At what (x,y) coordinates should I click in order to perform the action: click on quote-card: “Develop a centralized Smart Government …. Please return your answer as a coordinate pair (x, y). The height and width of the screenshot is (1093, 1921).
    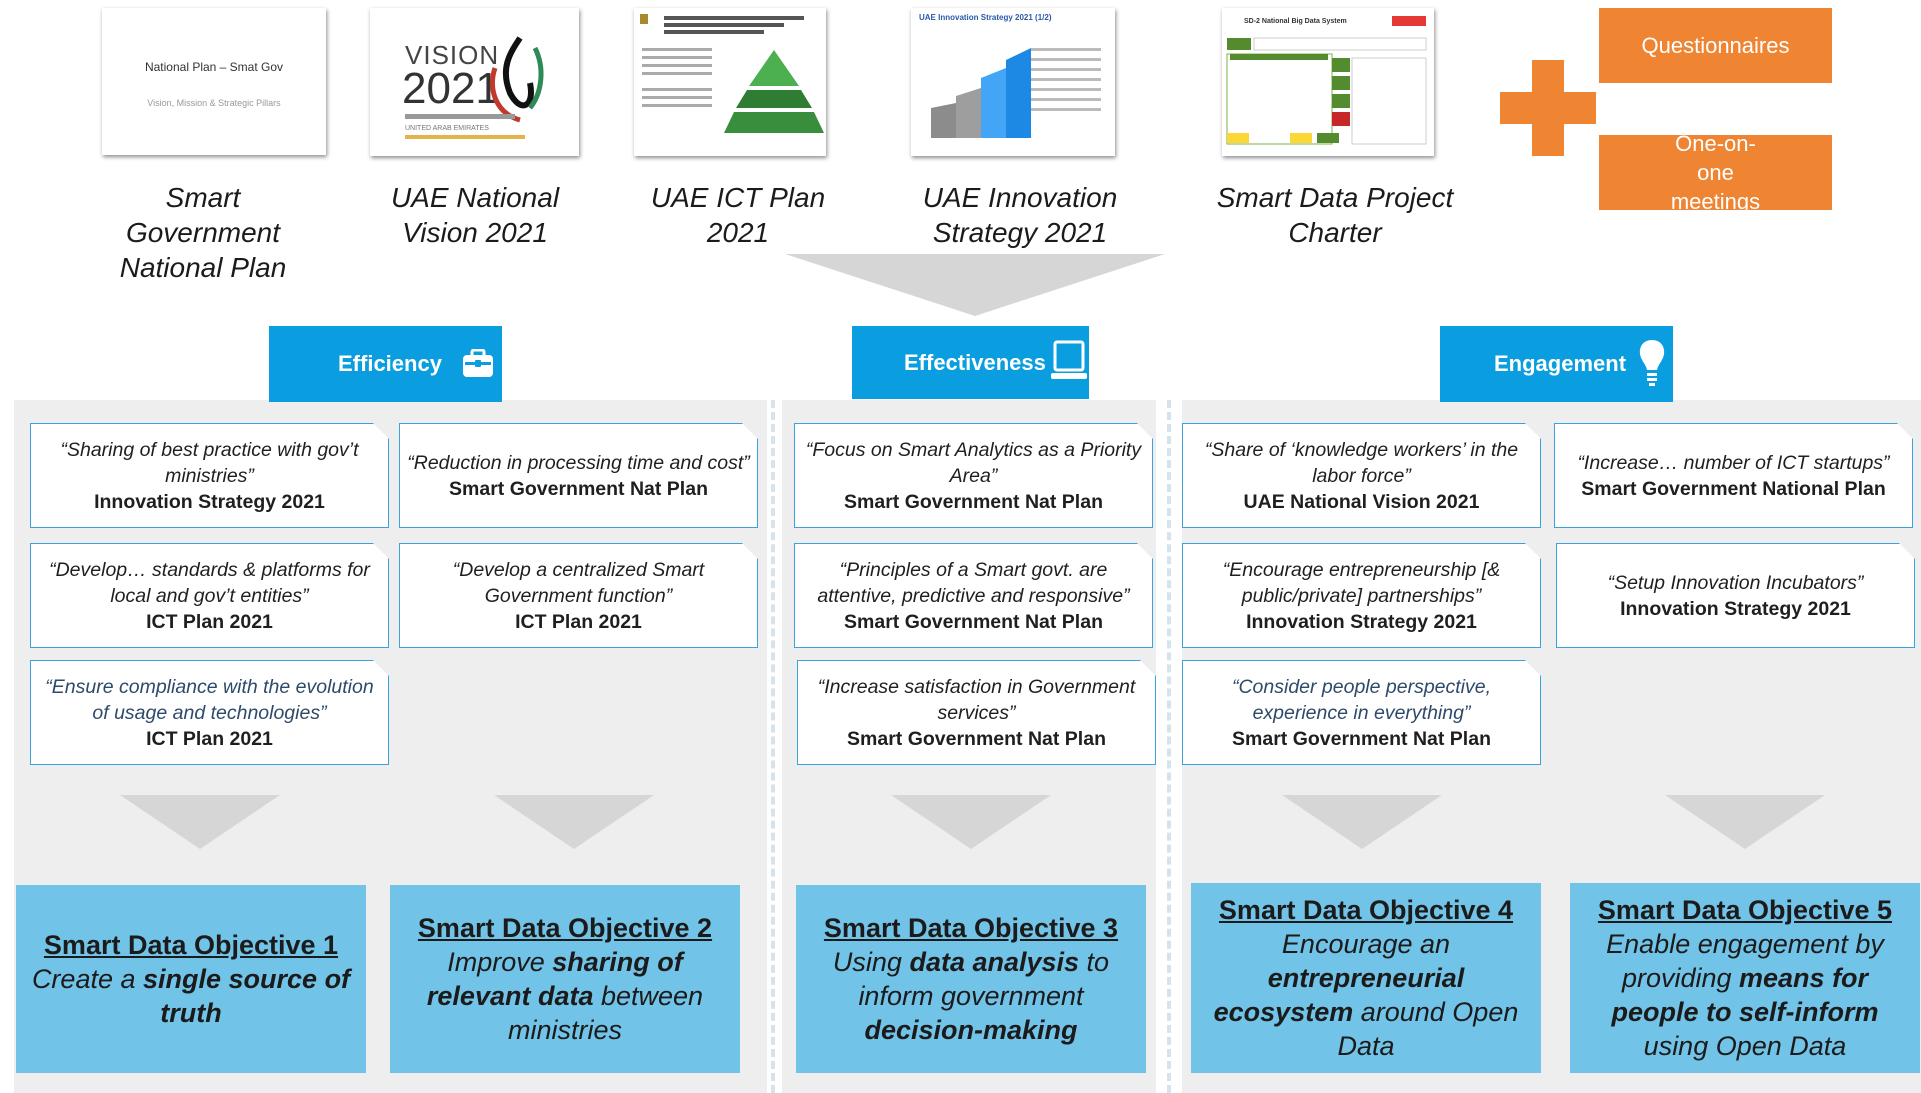
    Looking at the image, I should click on (578, 595).